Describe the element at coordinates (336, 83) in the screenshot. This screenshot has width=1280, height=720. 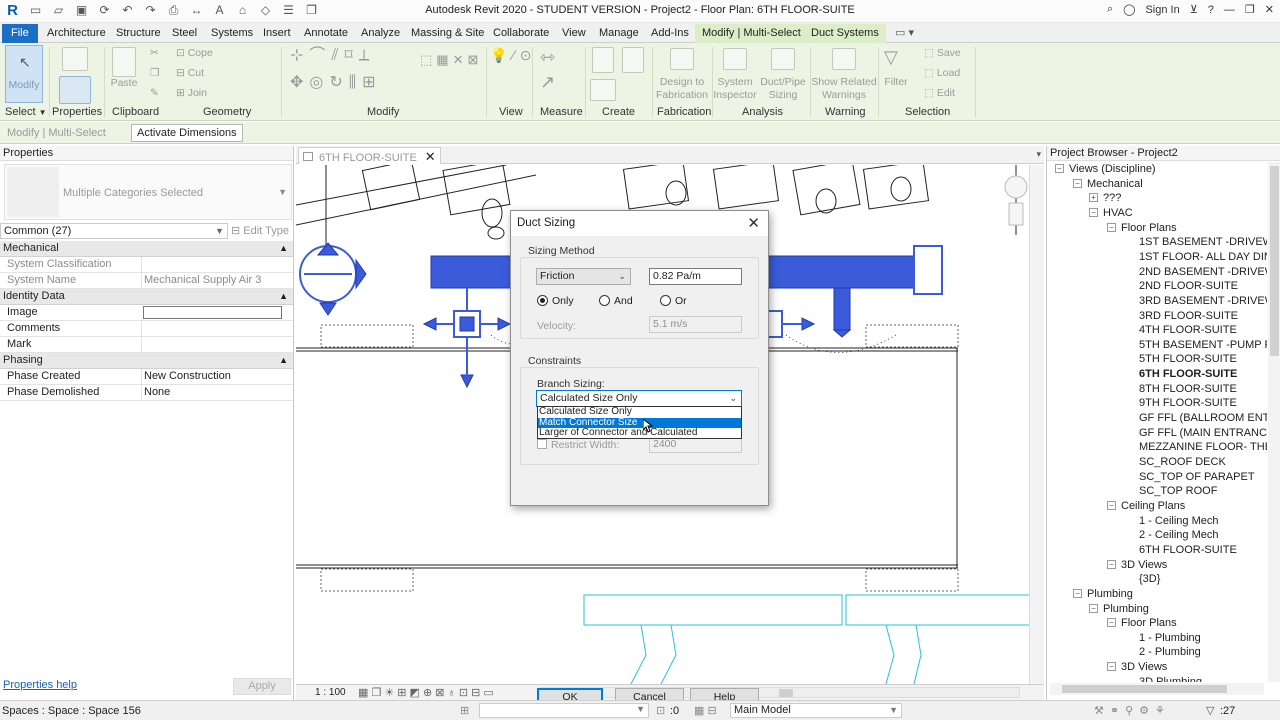
I see `move-rotate-icon: ✥◎↻⫼⊞` at that location.